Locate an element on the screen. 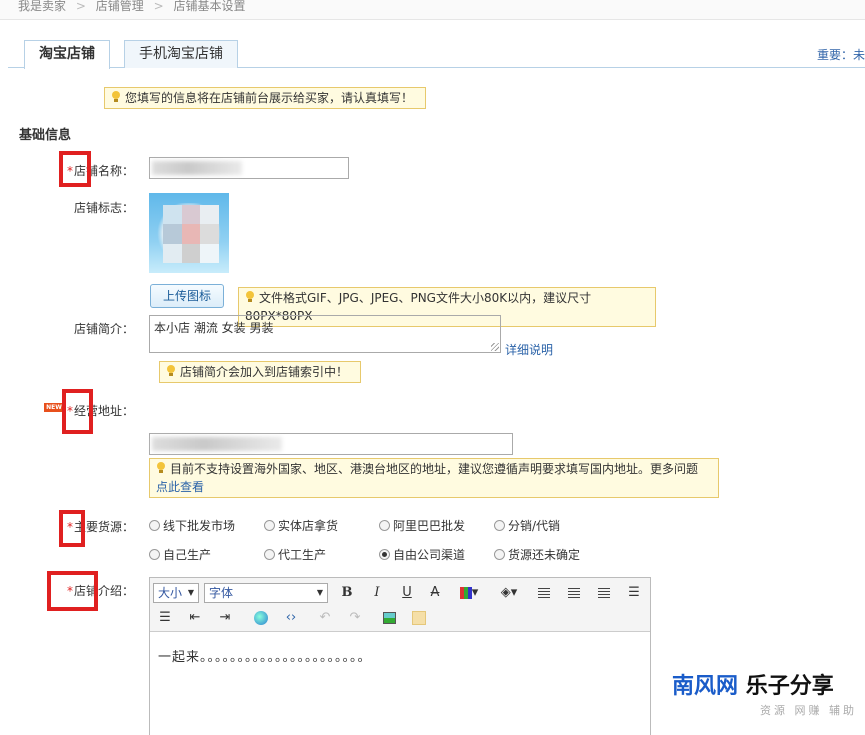 Image resolution: width=865 pixels, height=735 pixels. watermark-blue-text: 南风网 is located at coordinates (705, 686).